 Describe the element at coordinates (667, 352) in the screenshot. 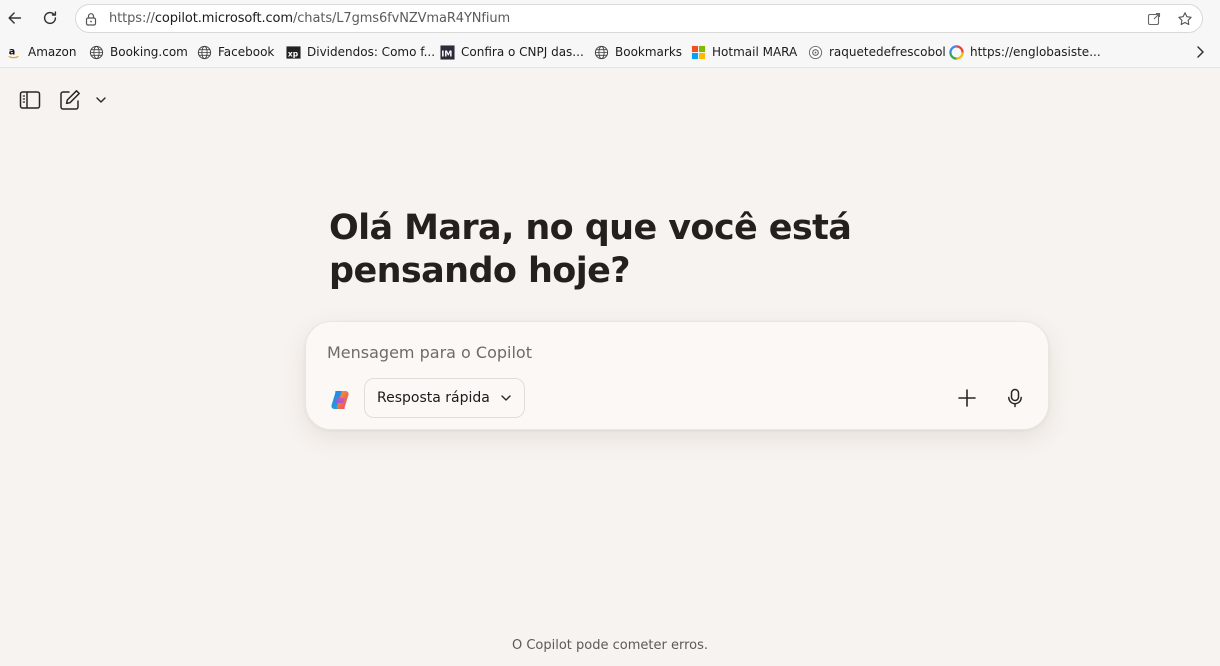

I see `message-input` at that location.